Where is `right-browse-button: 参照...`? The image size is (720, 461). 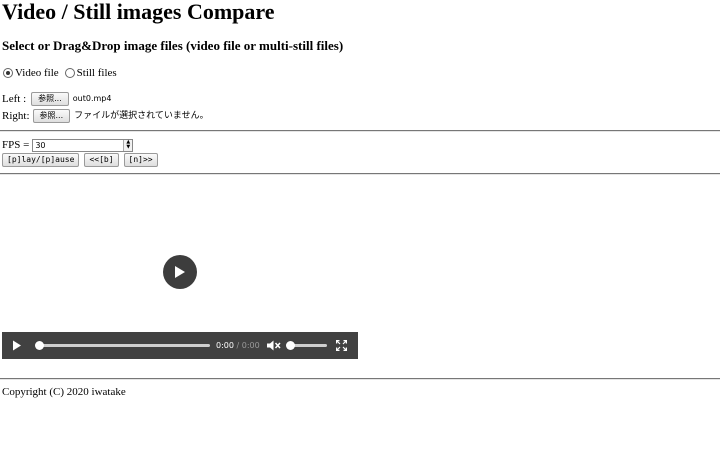 right-browse-button: 参照... is located at coordinates (51, 116).